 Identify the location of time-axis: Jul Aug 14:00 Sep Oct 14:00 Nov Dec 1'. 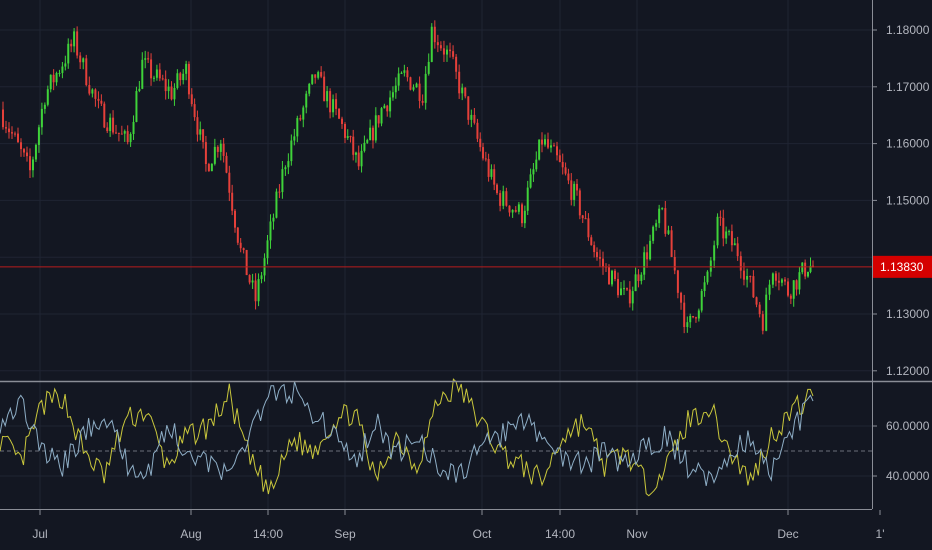
(458, 525).